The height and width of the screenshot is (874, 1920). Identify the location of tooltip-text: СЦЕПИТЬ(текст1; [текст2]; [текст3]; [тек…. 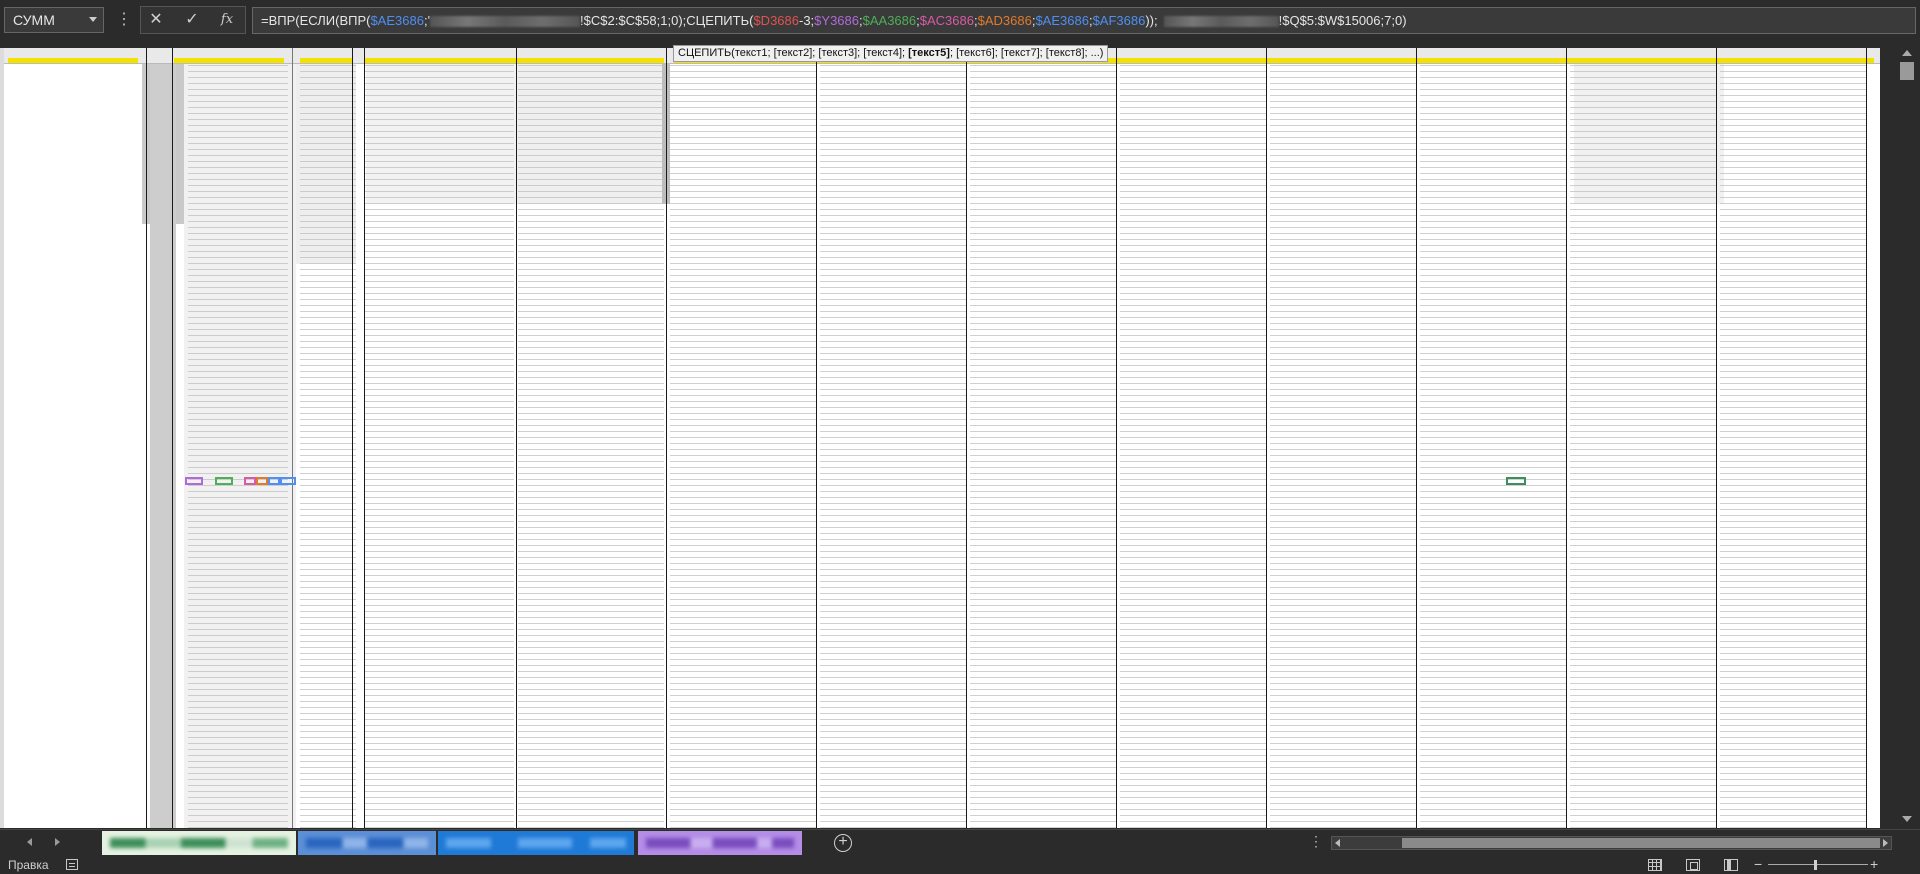
(793, 53).